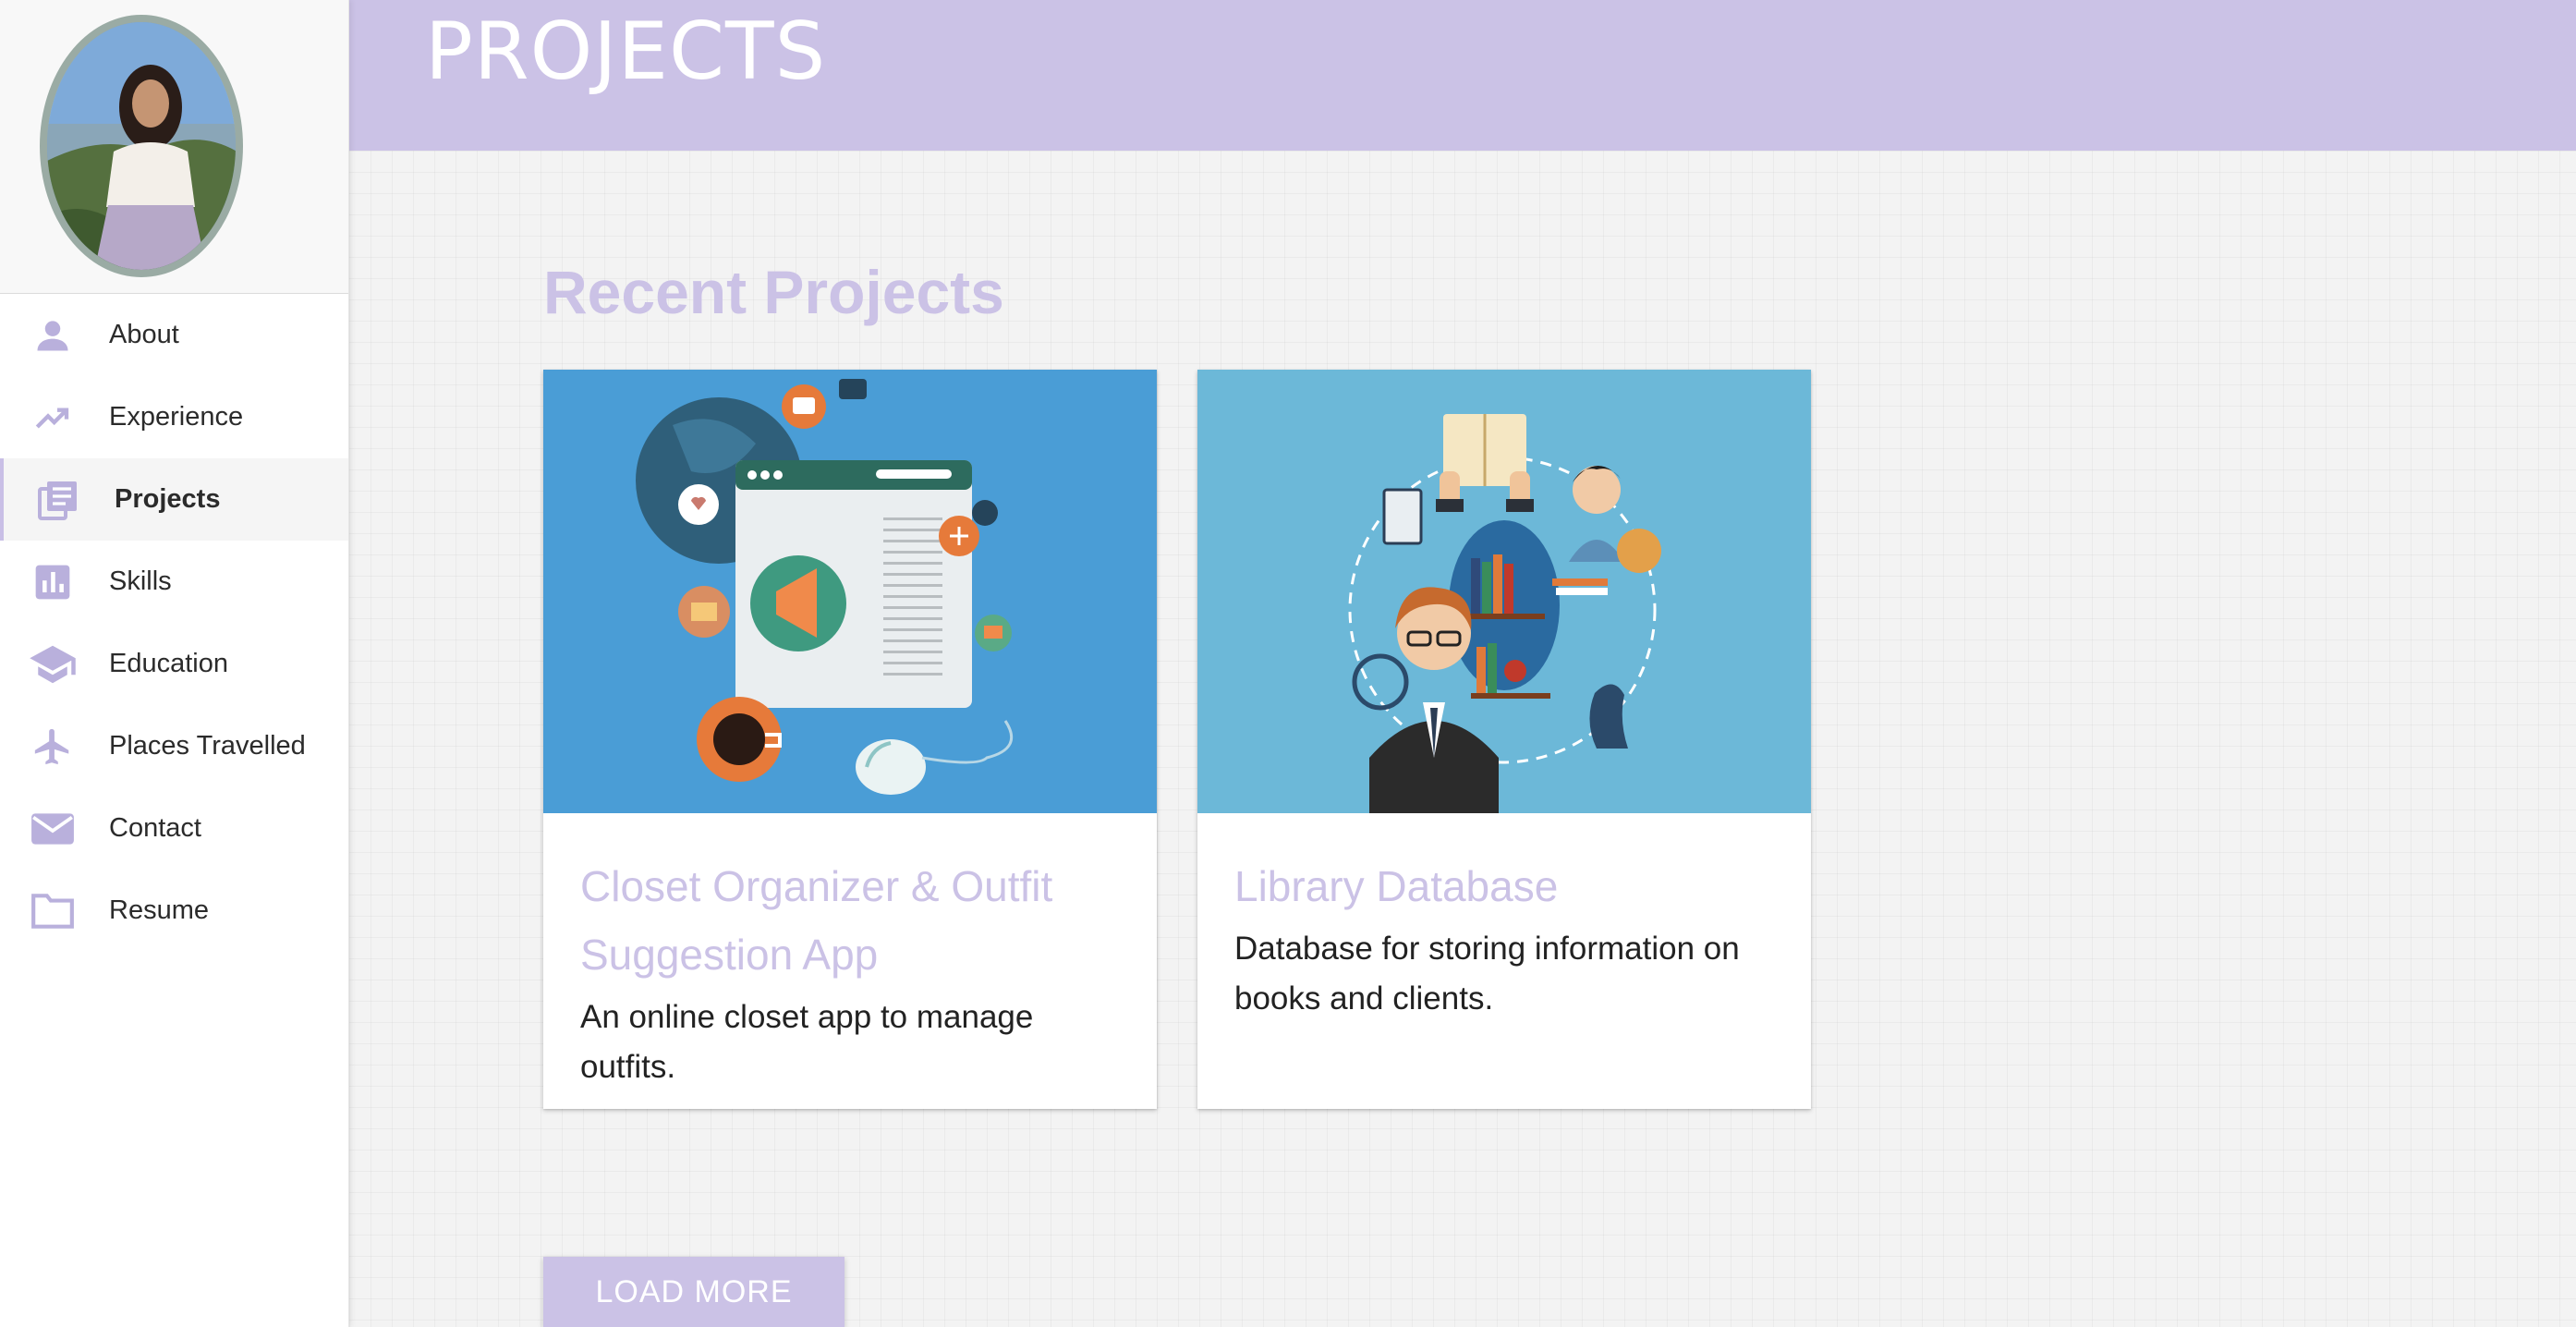 This screenshot has width=2576, height=1327. Describe the element at coordinates (850, 591) in the screenshot. I see `project-image-closet` at that location.